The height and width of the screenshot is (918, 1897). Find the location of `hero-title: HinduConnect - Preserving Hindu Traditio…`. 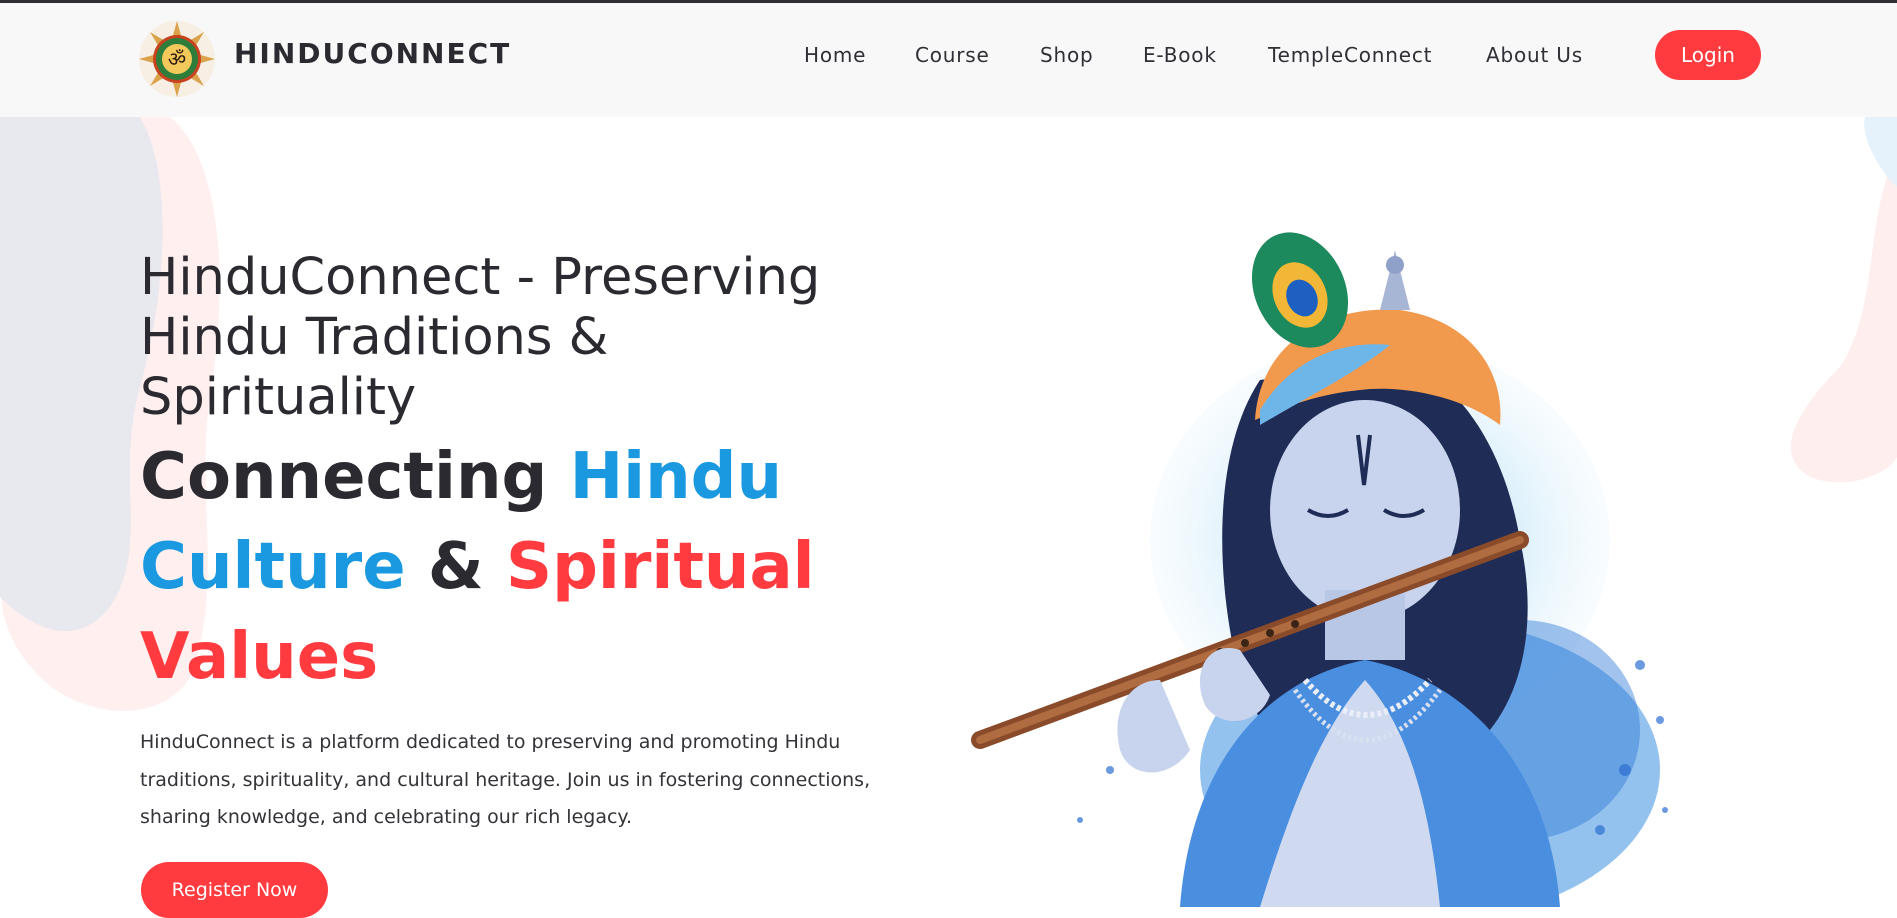

hero-title: HinduConnect - Preserving Hindu Traditio… is located at coordinates (480, 337).